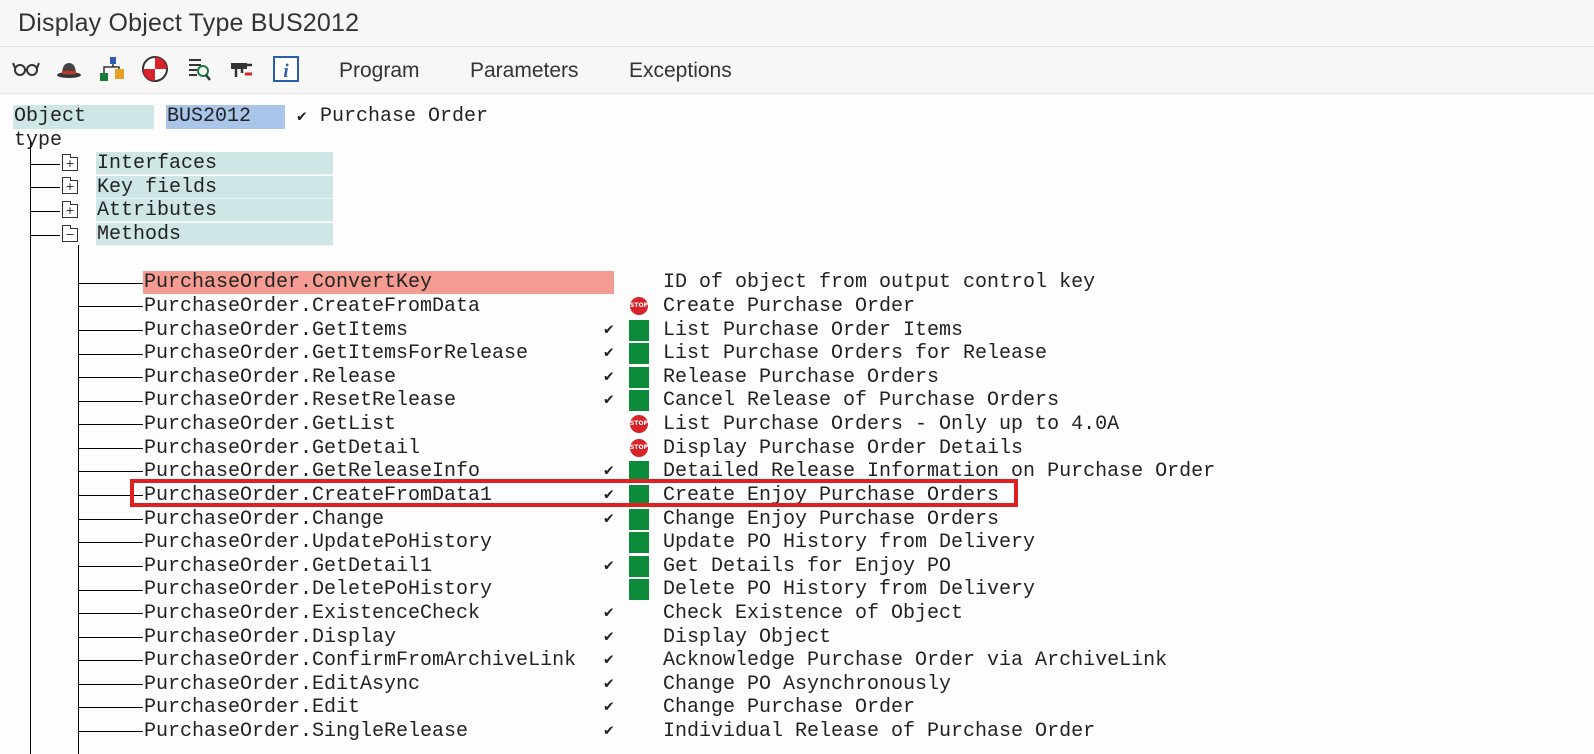  I want to click on target-icon, so click(155, 69).